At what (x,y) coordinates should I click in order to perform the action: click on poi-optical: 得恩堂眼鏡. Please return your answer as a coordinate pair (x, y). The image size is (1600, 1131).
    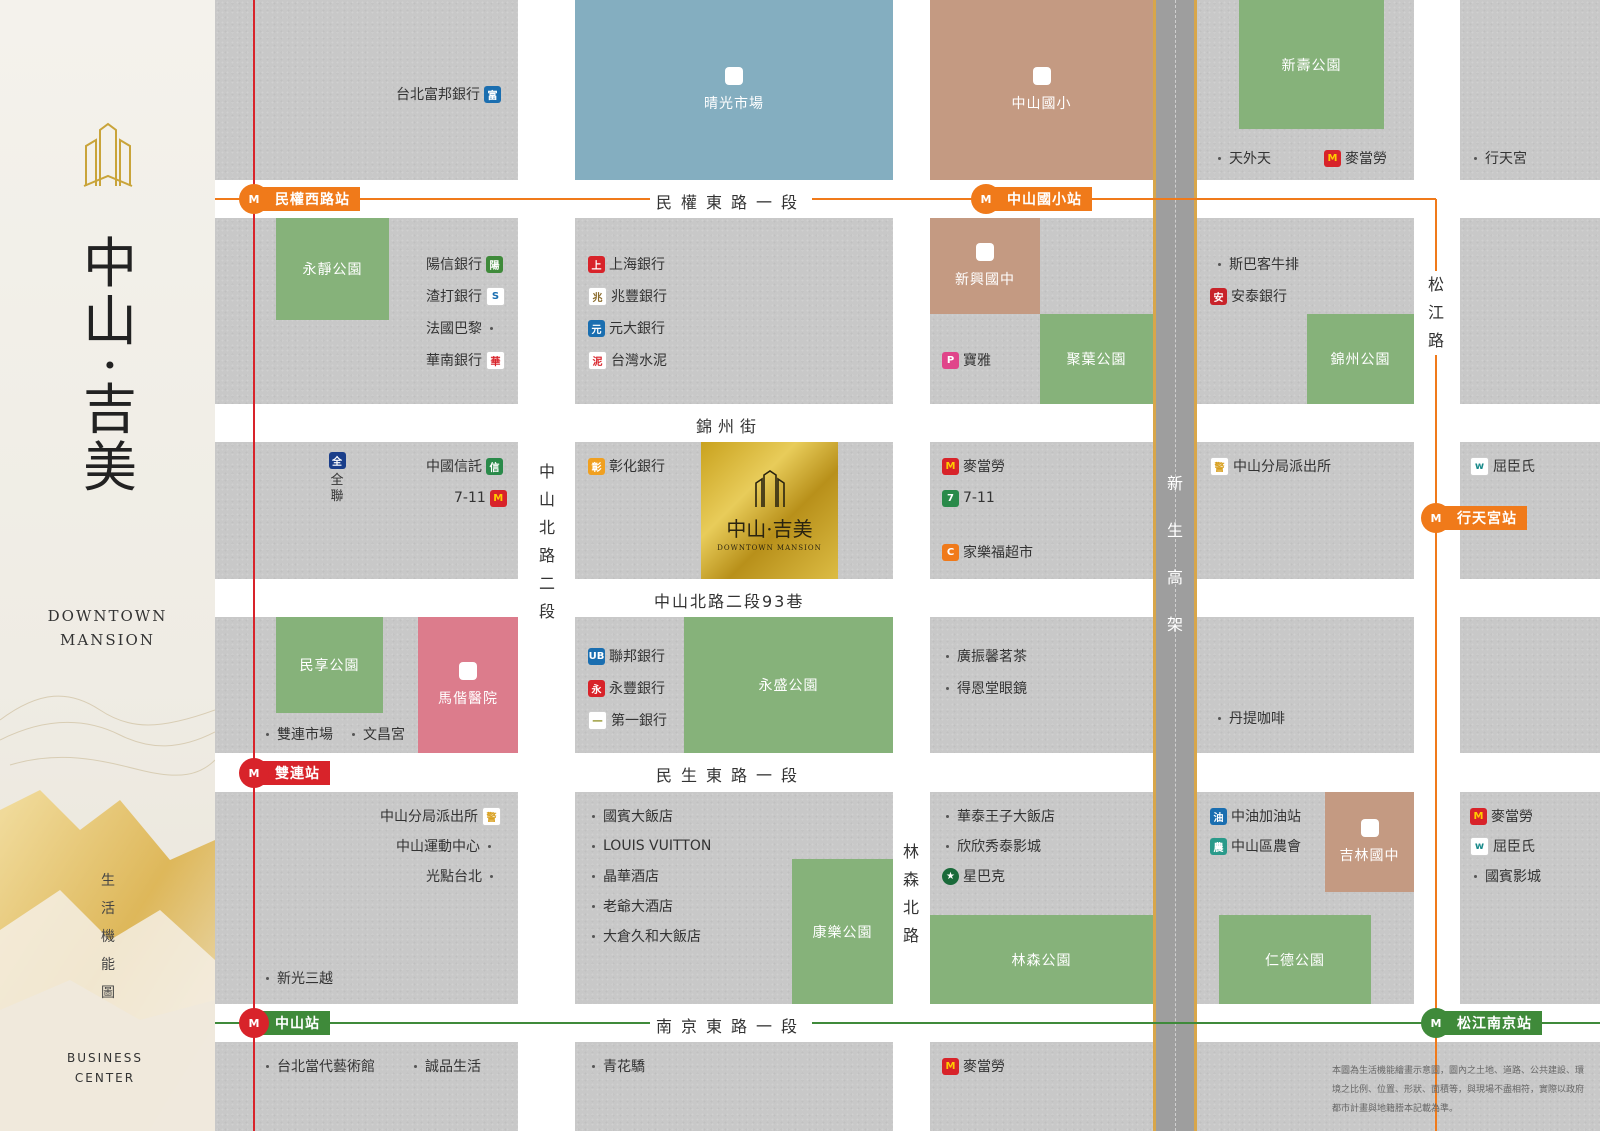
    Looking at the image, I should click on (982, 688).